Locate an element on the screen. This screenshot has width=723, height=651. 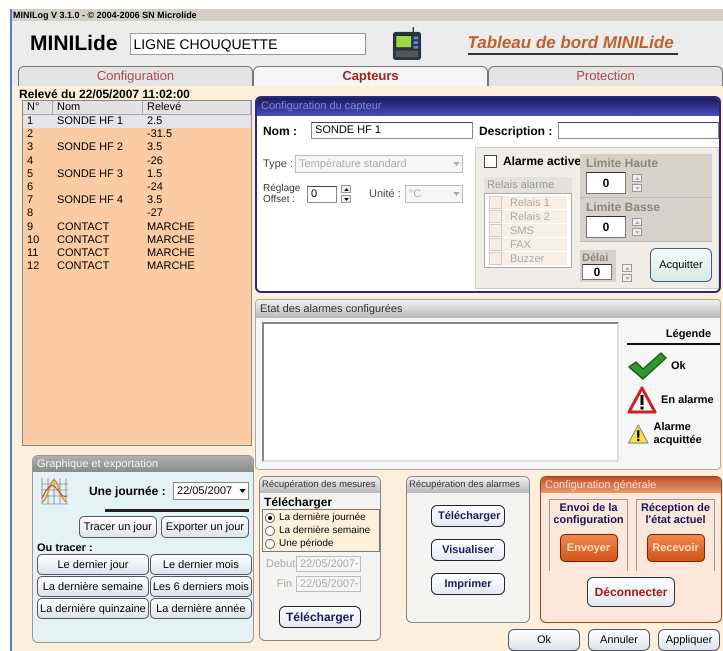
table-row: 12 CONTACT MARCHE is located at coordinates (137, 267).